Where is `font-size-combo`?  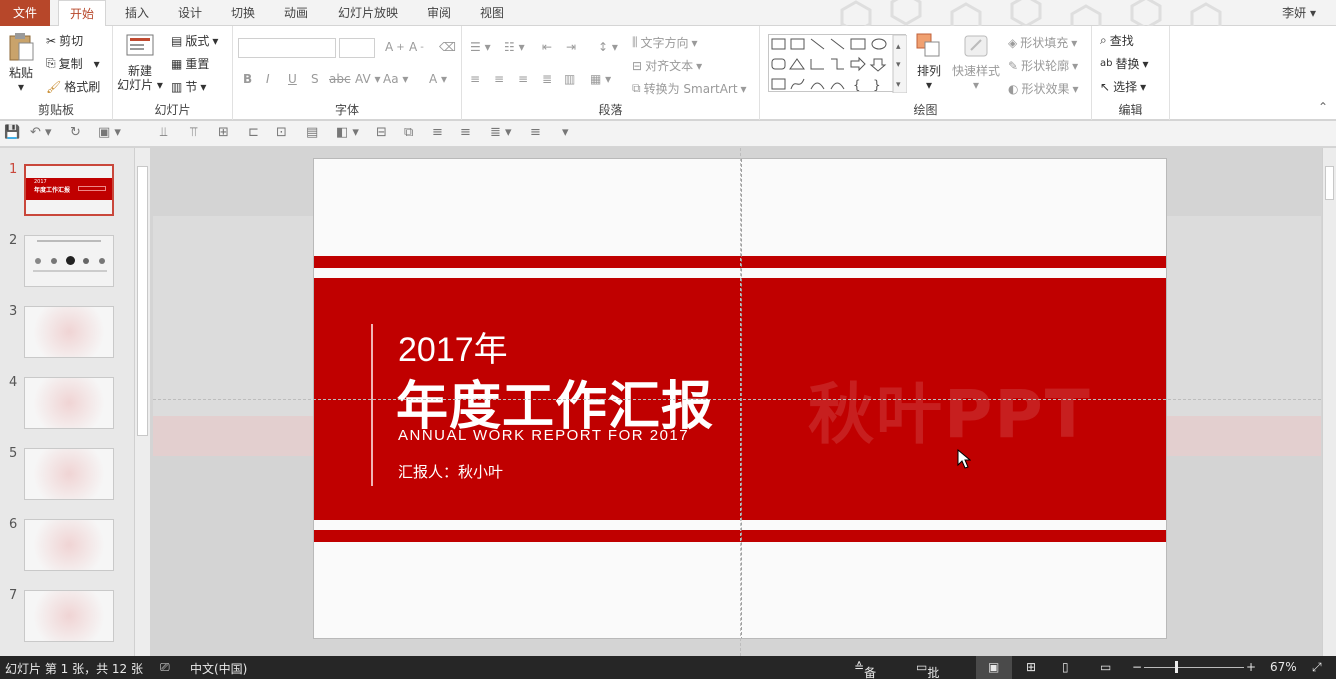
font-size-combo is located at coordinates (357, 48).